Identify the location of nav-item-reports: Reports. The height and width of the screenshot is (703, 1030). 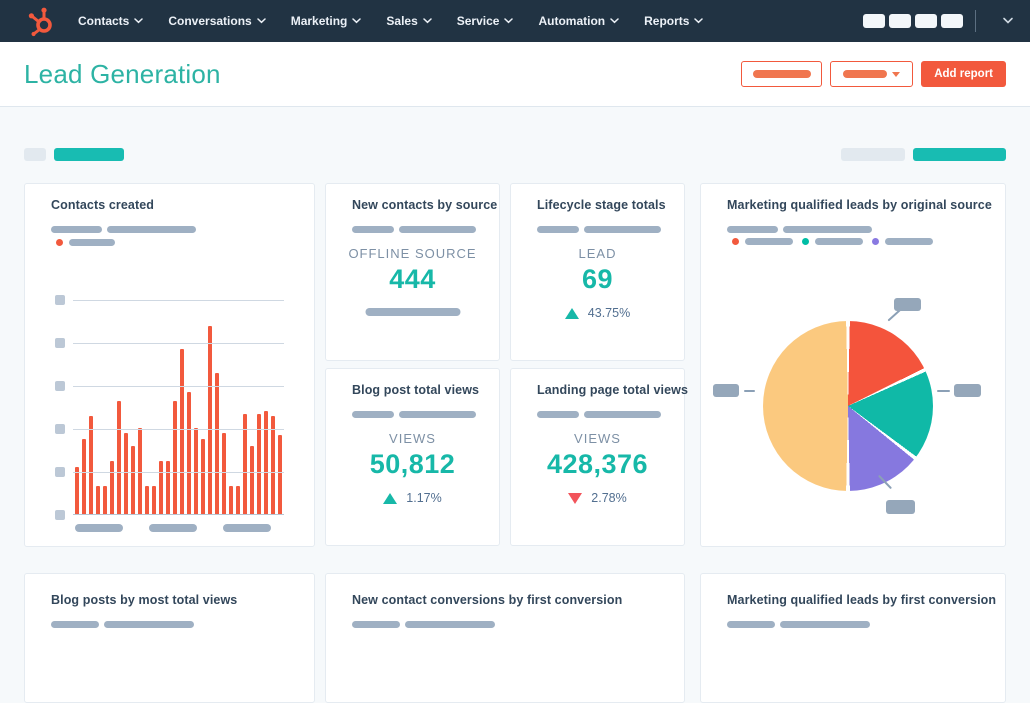
(674, 21).